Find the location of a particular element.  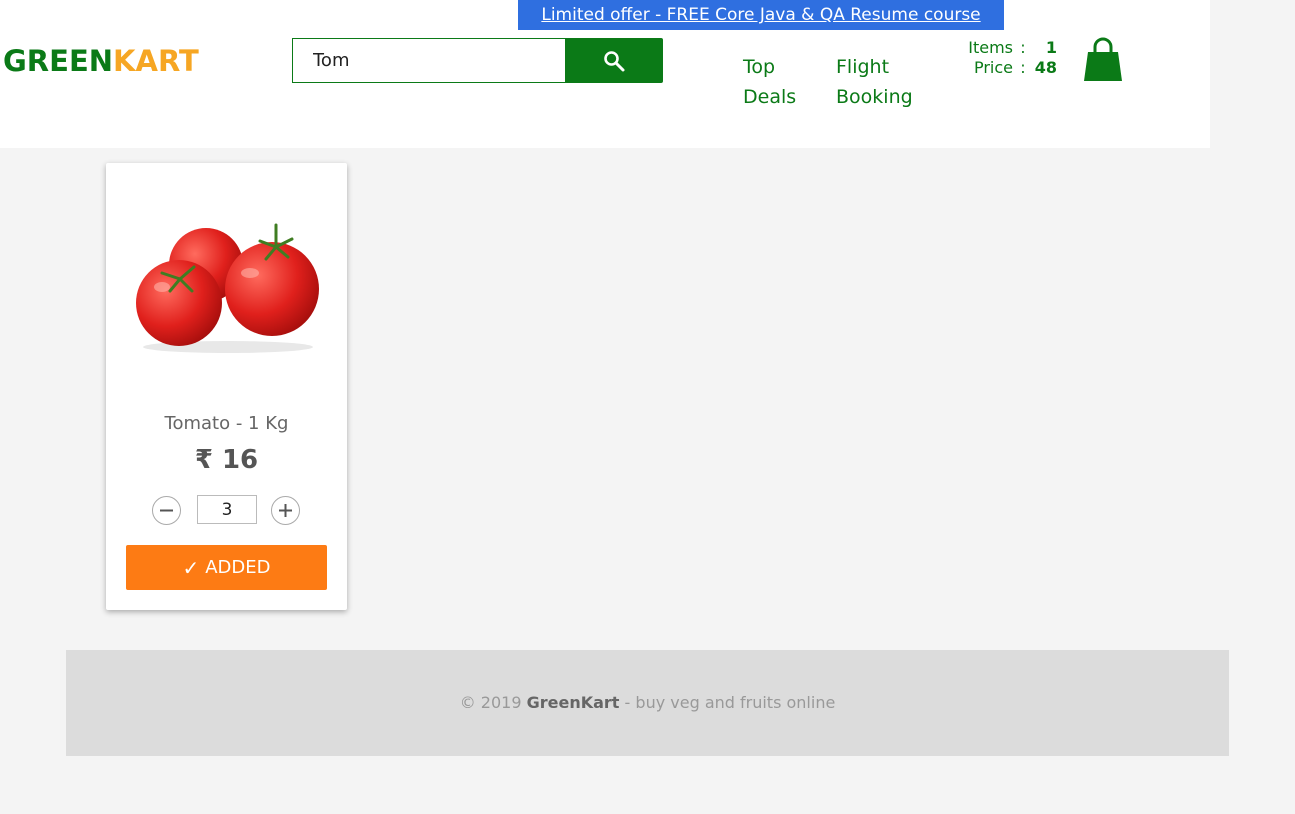

quantity-stepper is located at coordinates (227, 510).